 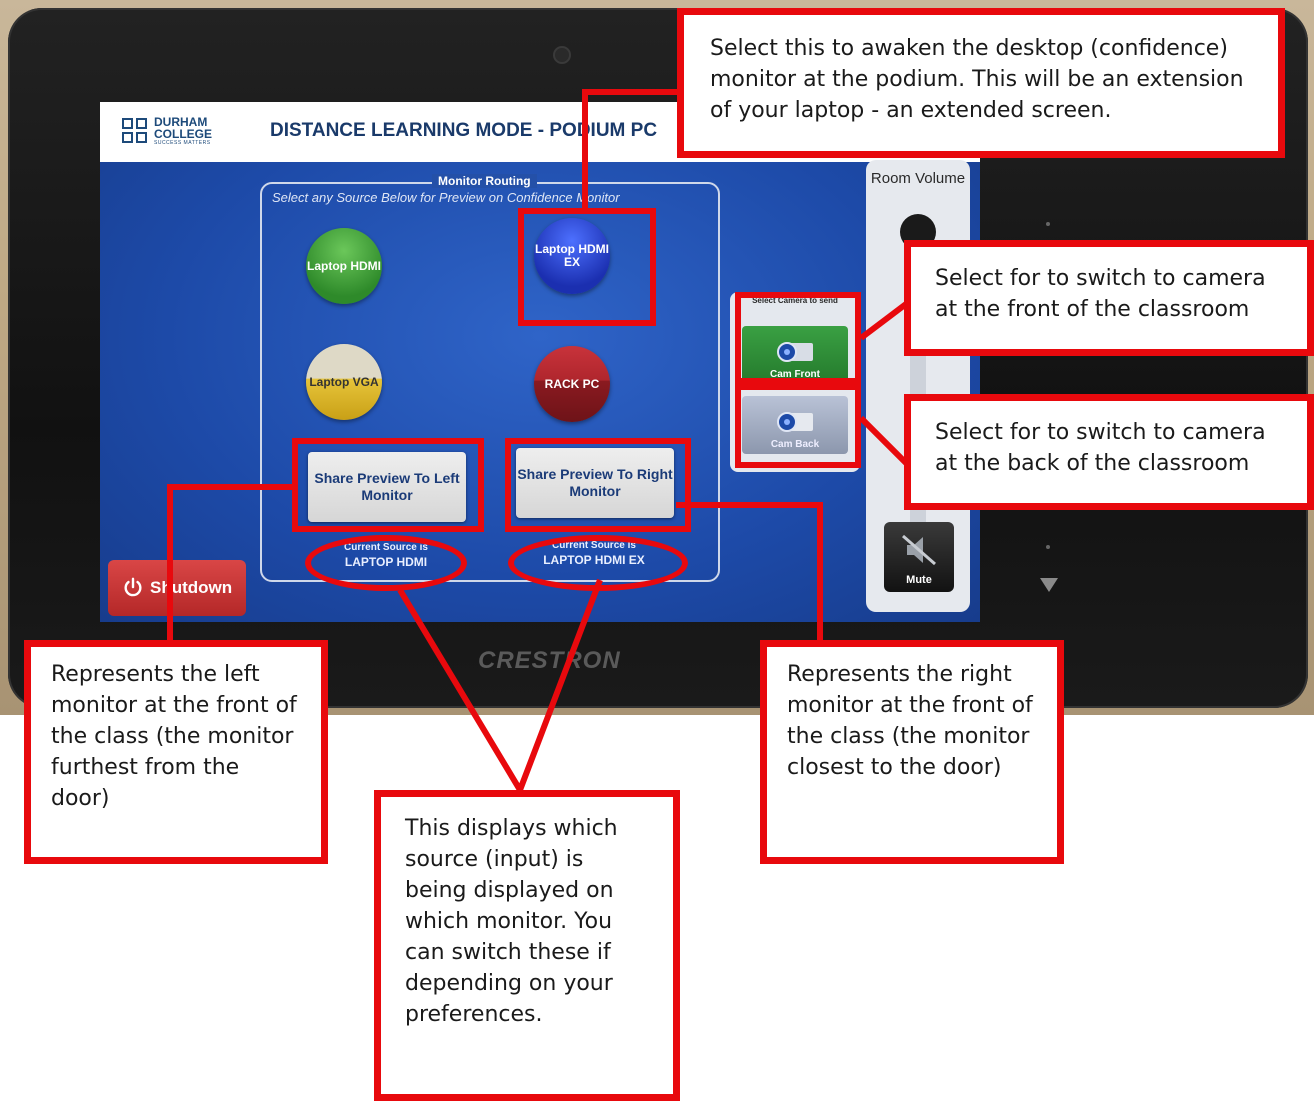 What do you see at coordinates (572, 384) in the screenshot?
I see `source-rack-pc-button: RACK PC` at bounding box center [572, 384].